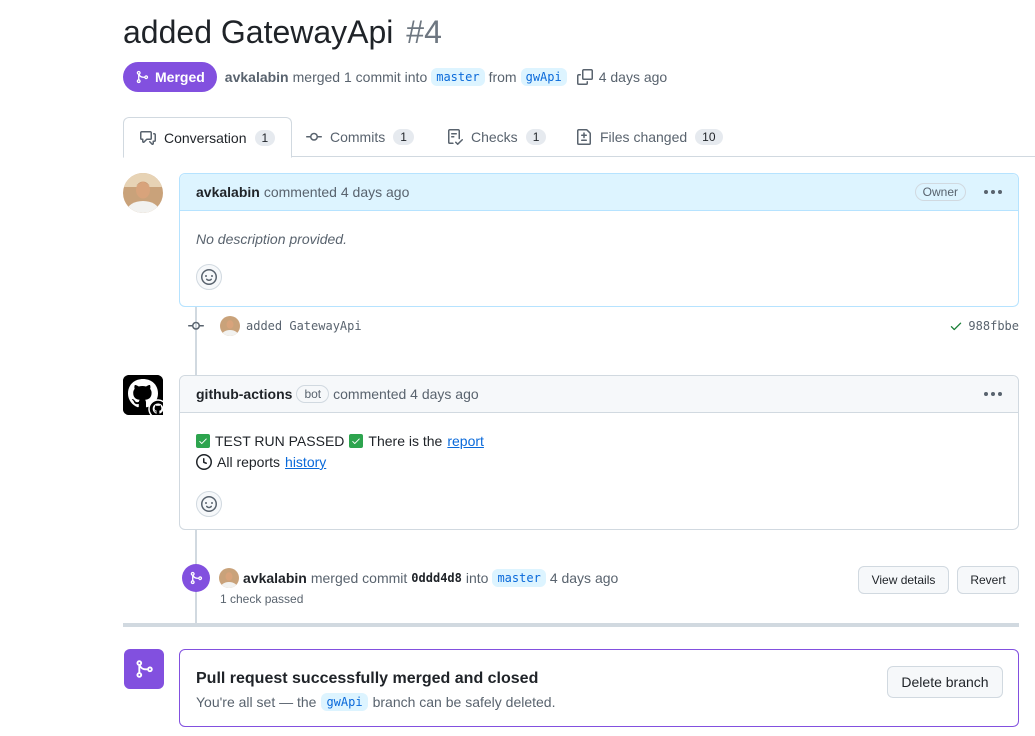  I want to click on merge-into-text: into, so click(477, 578).